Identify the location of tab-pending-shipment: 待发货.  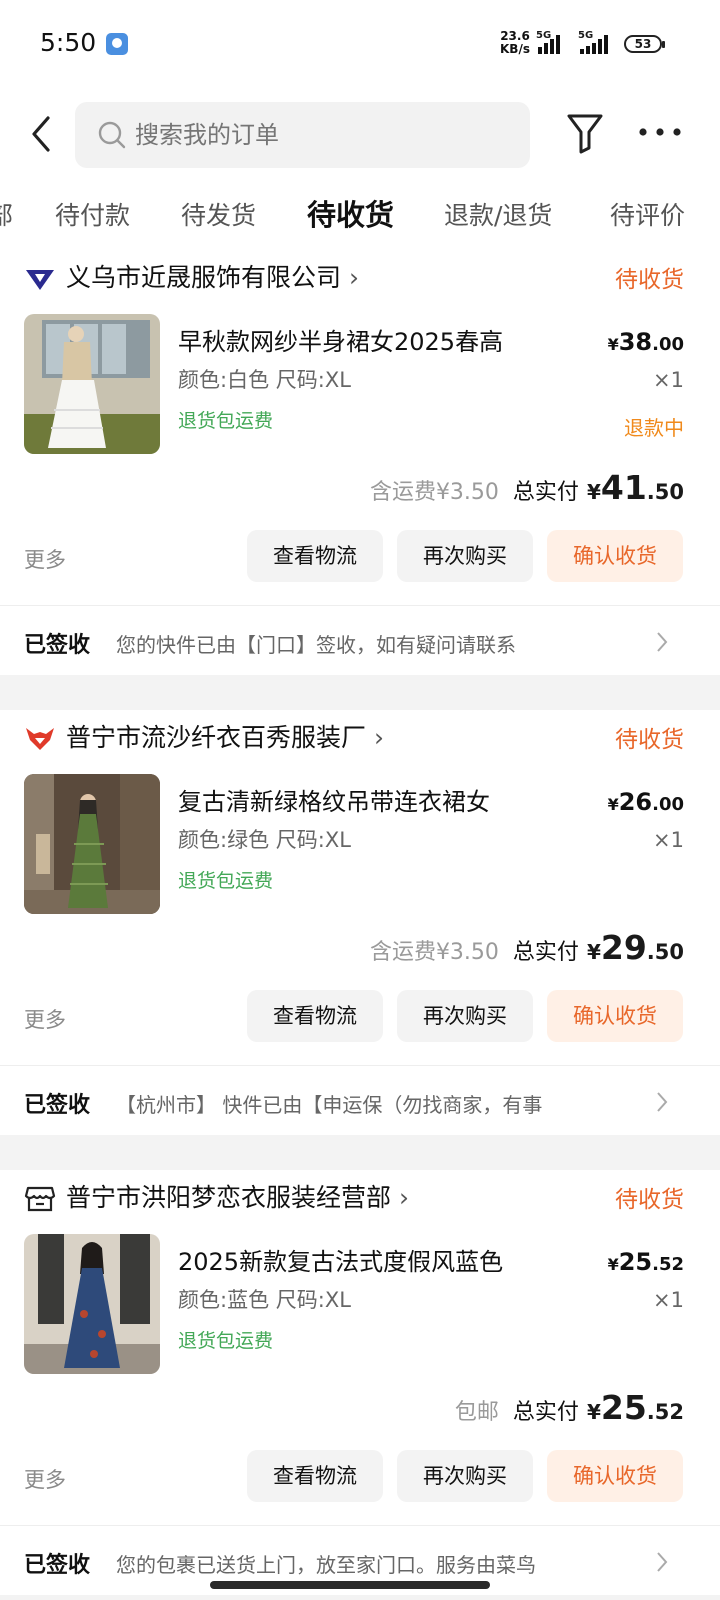
(218, 214).